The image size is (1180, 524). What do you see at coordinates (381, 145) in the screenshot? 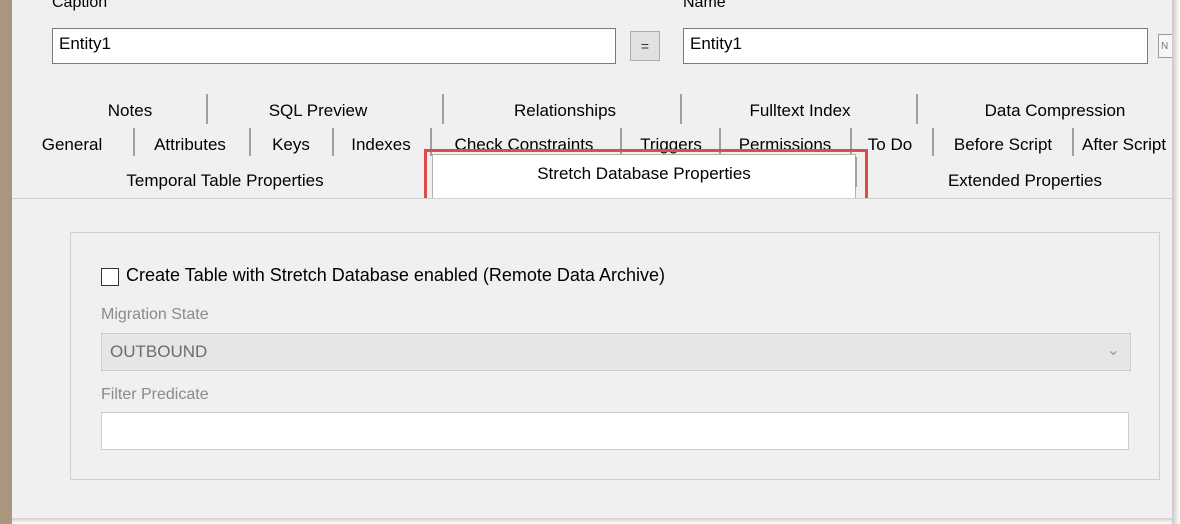
I see `tab-indexes: Indexes` at bounding box center [381, 145].